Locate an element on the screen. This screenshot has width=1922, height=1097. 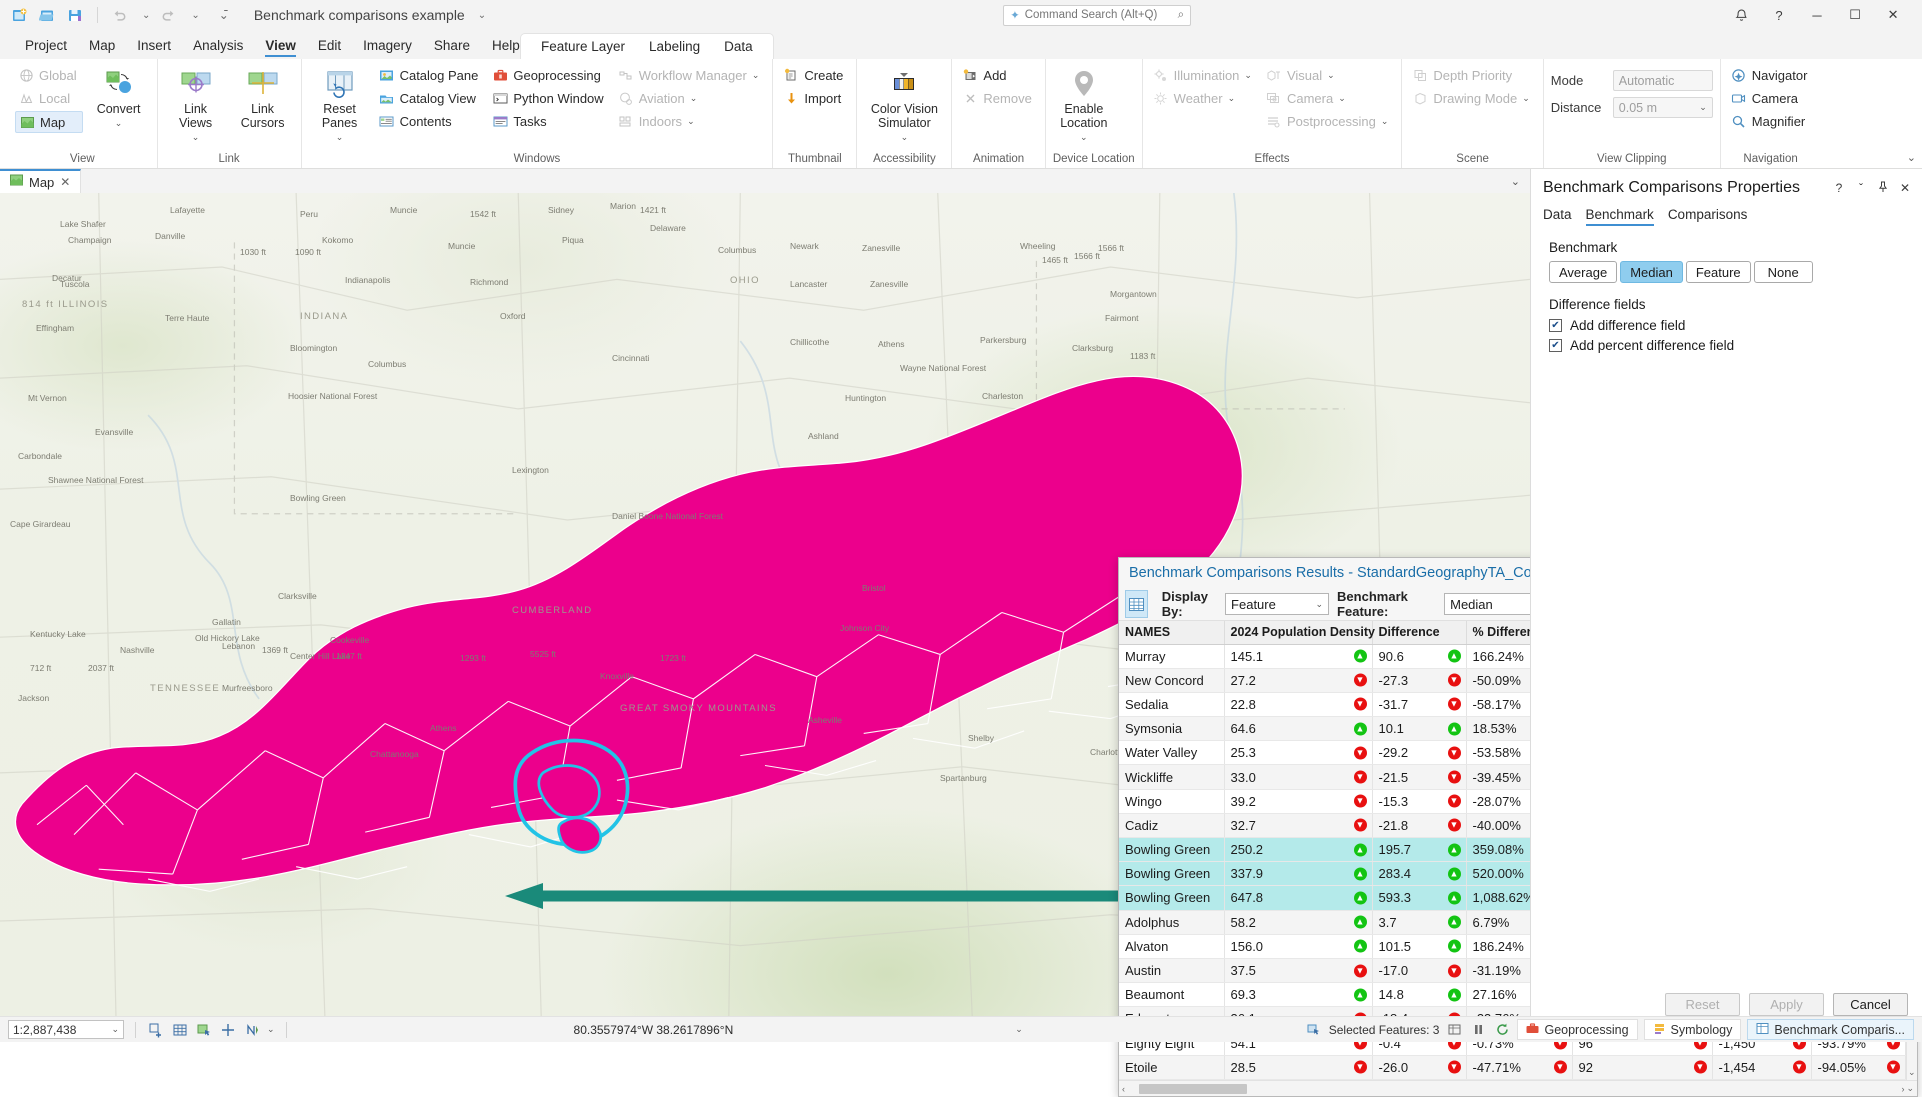
notifications-icon is located at coordinates (1741, 15).